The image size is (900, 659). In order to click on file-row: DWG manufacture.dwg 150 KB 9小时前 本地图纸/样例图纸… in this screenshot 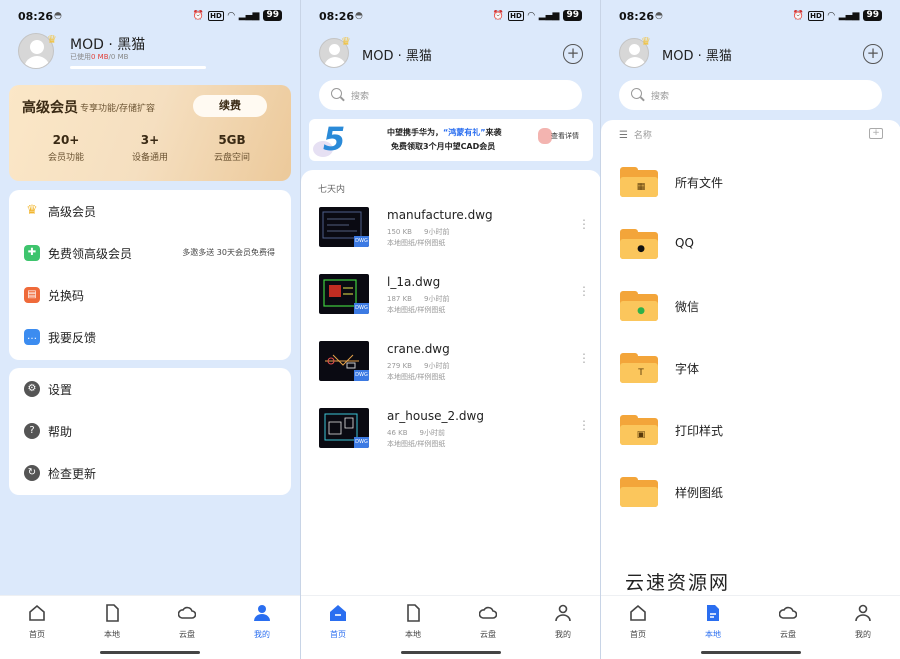, I will do `click(450, 239)`.